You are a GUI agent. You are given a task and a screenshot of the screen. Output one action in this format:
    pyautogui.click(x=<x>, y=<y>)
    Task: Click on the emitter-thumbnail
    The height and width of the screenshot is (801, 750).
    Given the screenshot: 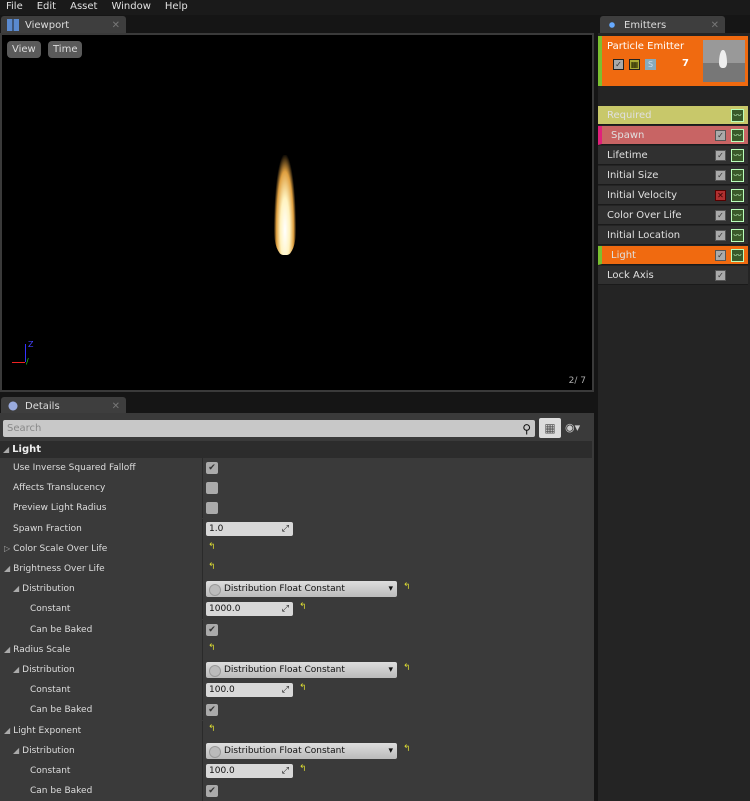 What is the action you would take?
    pyautogui.click(x=724, y=61)
    